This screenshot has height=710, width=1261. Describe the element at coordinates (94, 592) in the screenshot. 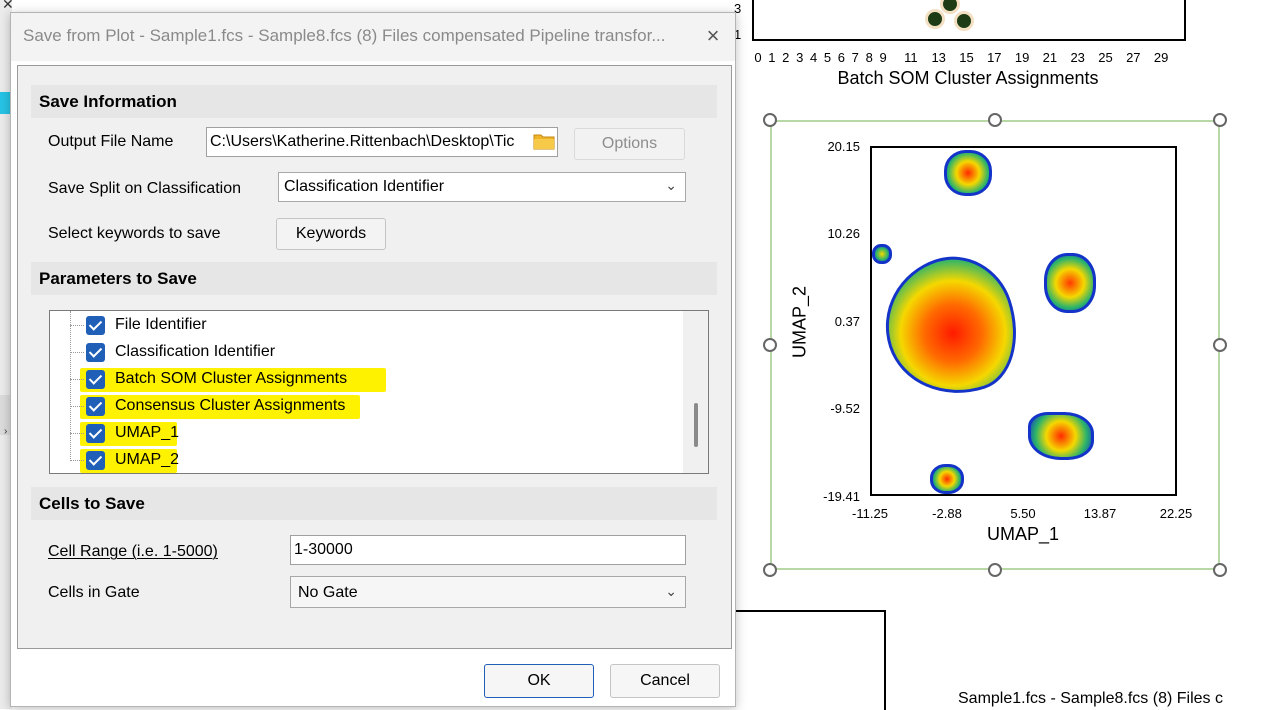

I see `gate-label: Cells in Gate` at that location.